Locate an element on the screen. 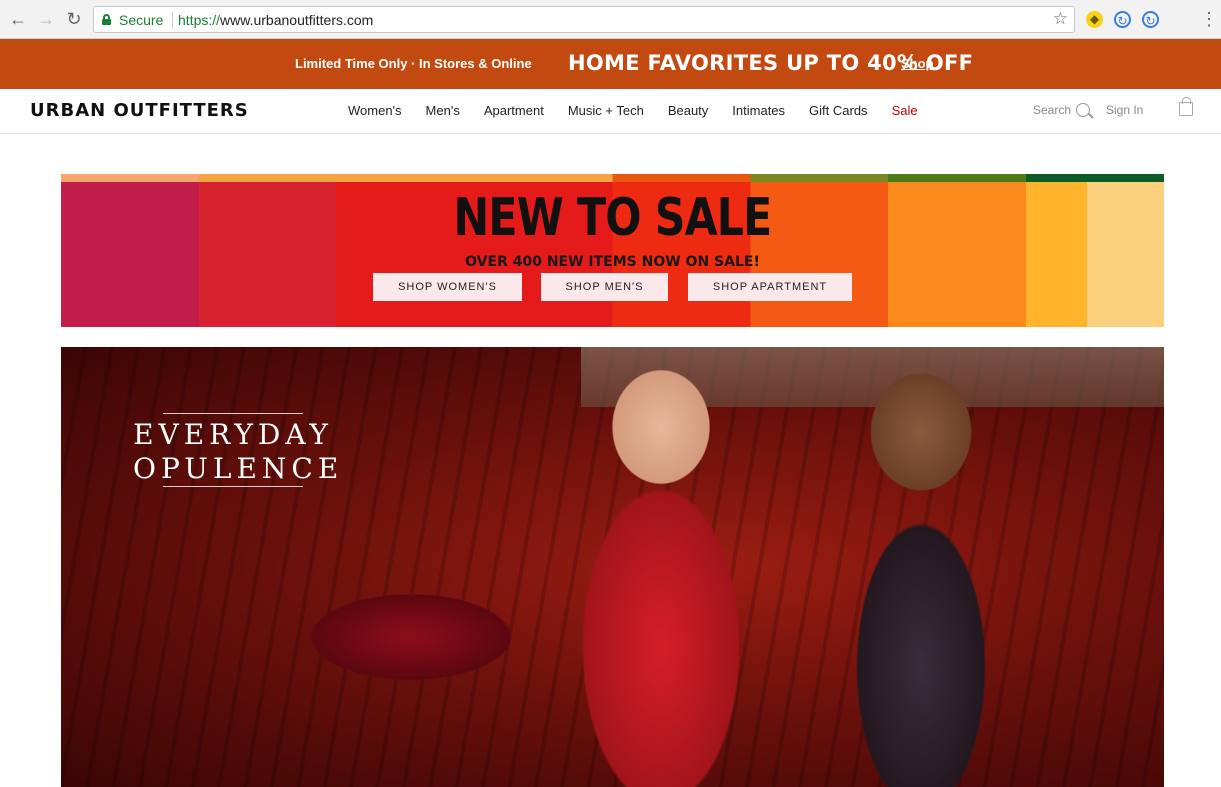 This screenshot has width=1221, height=787. forward-arrow-icon: → is located at coordinates (46, 19).